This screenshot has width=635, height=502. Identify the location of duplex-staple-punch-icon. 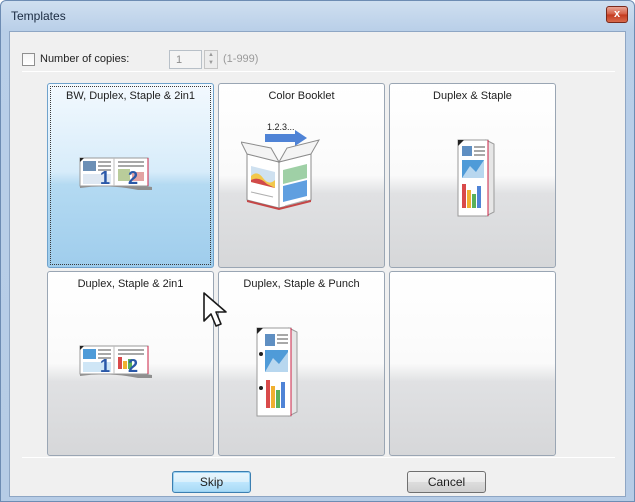
(277, 372).